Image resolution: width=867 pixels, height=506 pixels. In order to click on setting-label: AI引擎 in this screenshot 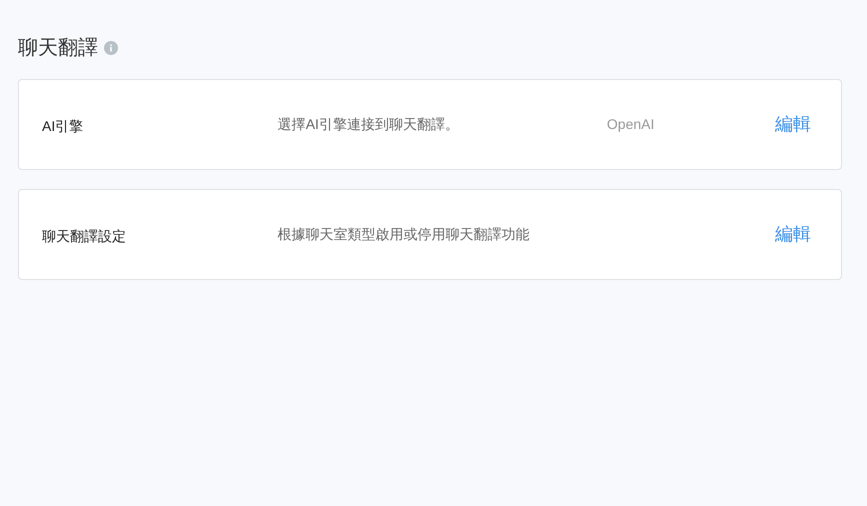, I will do `click(63, 126)`.